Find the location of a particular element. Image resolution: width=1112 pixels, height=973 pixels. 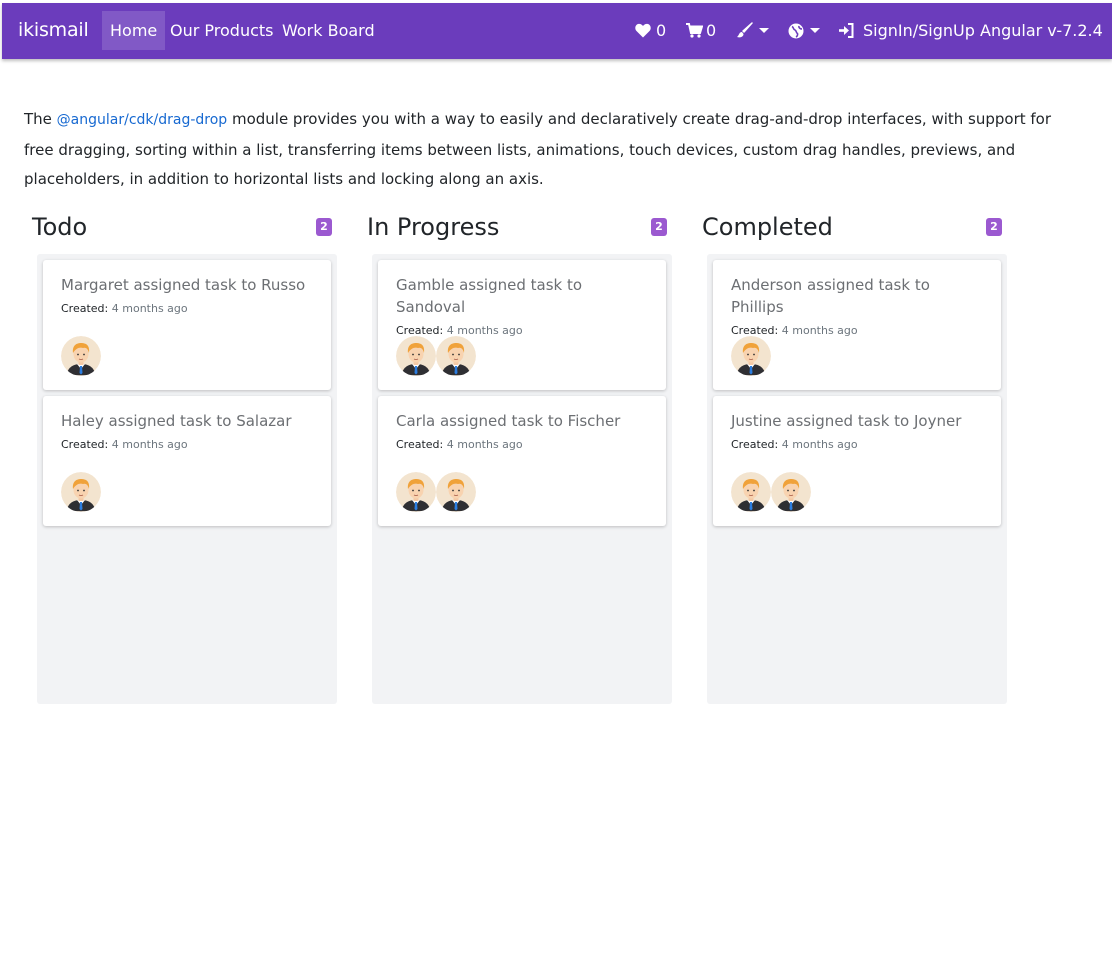

column-header: Todo 2 is located at coordinates (184, 232).